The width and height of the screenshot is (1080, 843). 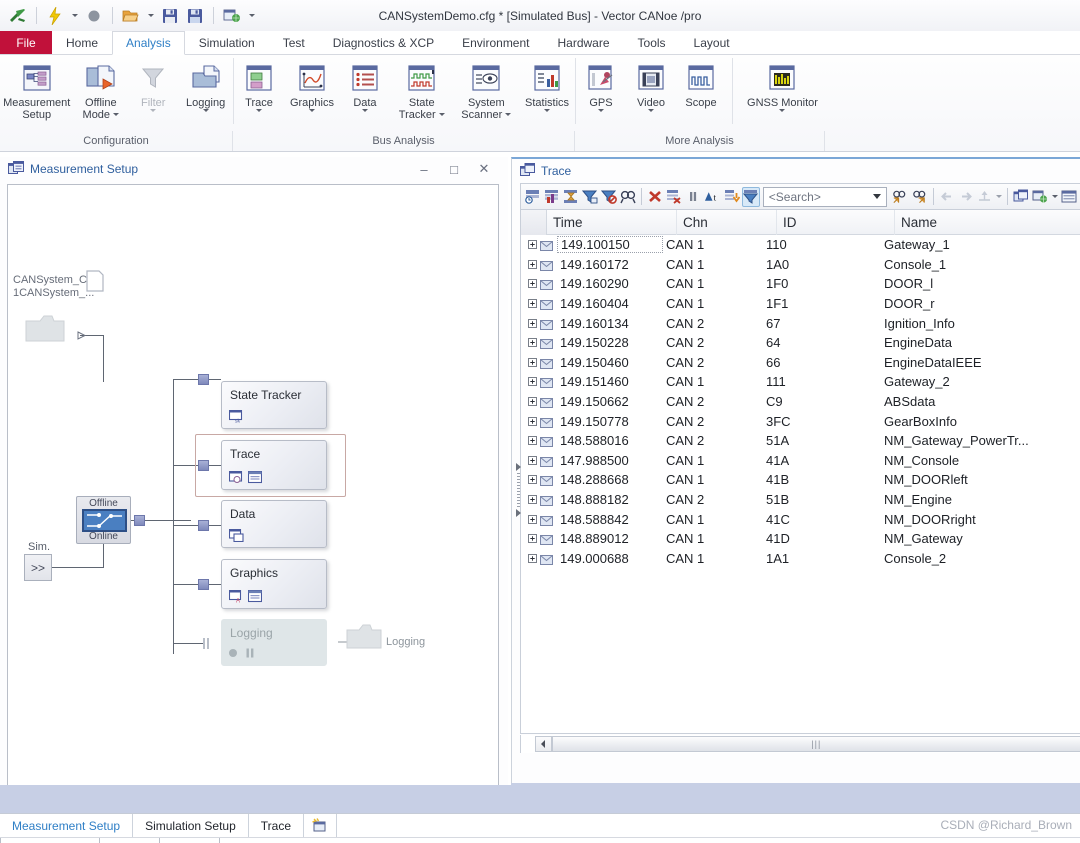 I want to click on filter-pass-button, so click(x=590, y=197).